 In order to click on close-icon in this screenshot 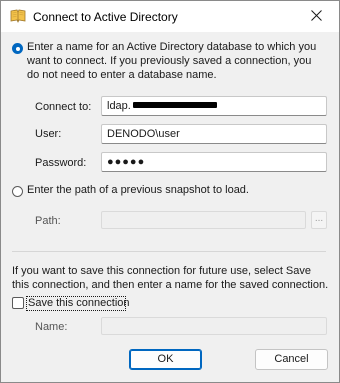, I will do `click(316, 16)`.